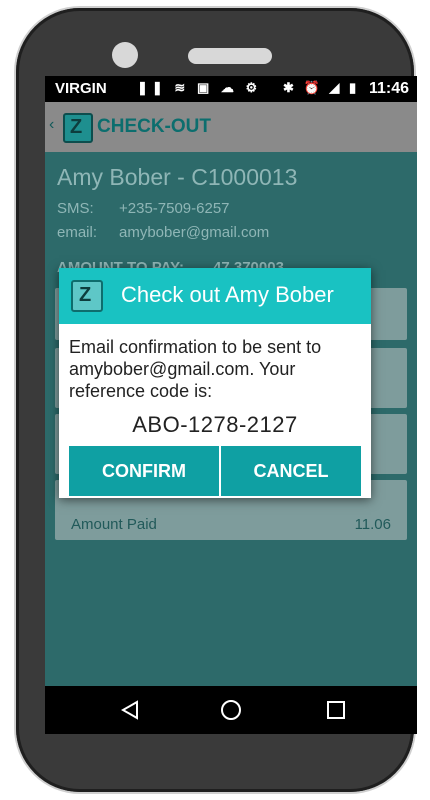 The image size is (430, 800). What do you see at coordinates (177, 177) in the screenshot?
I see `customer-name: Amy Bober - C1000013` at bounding box center [177, 177].